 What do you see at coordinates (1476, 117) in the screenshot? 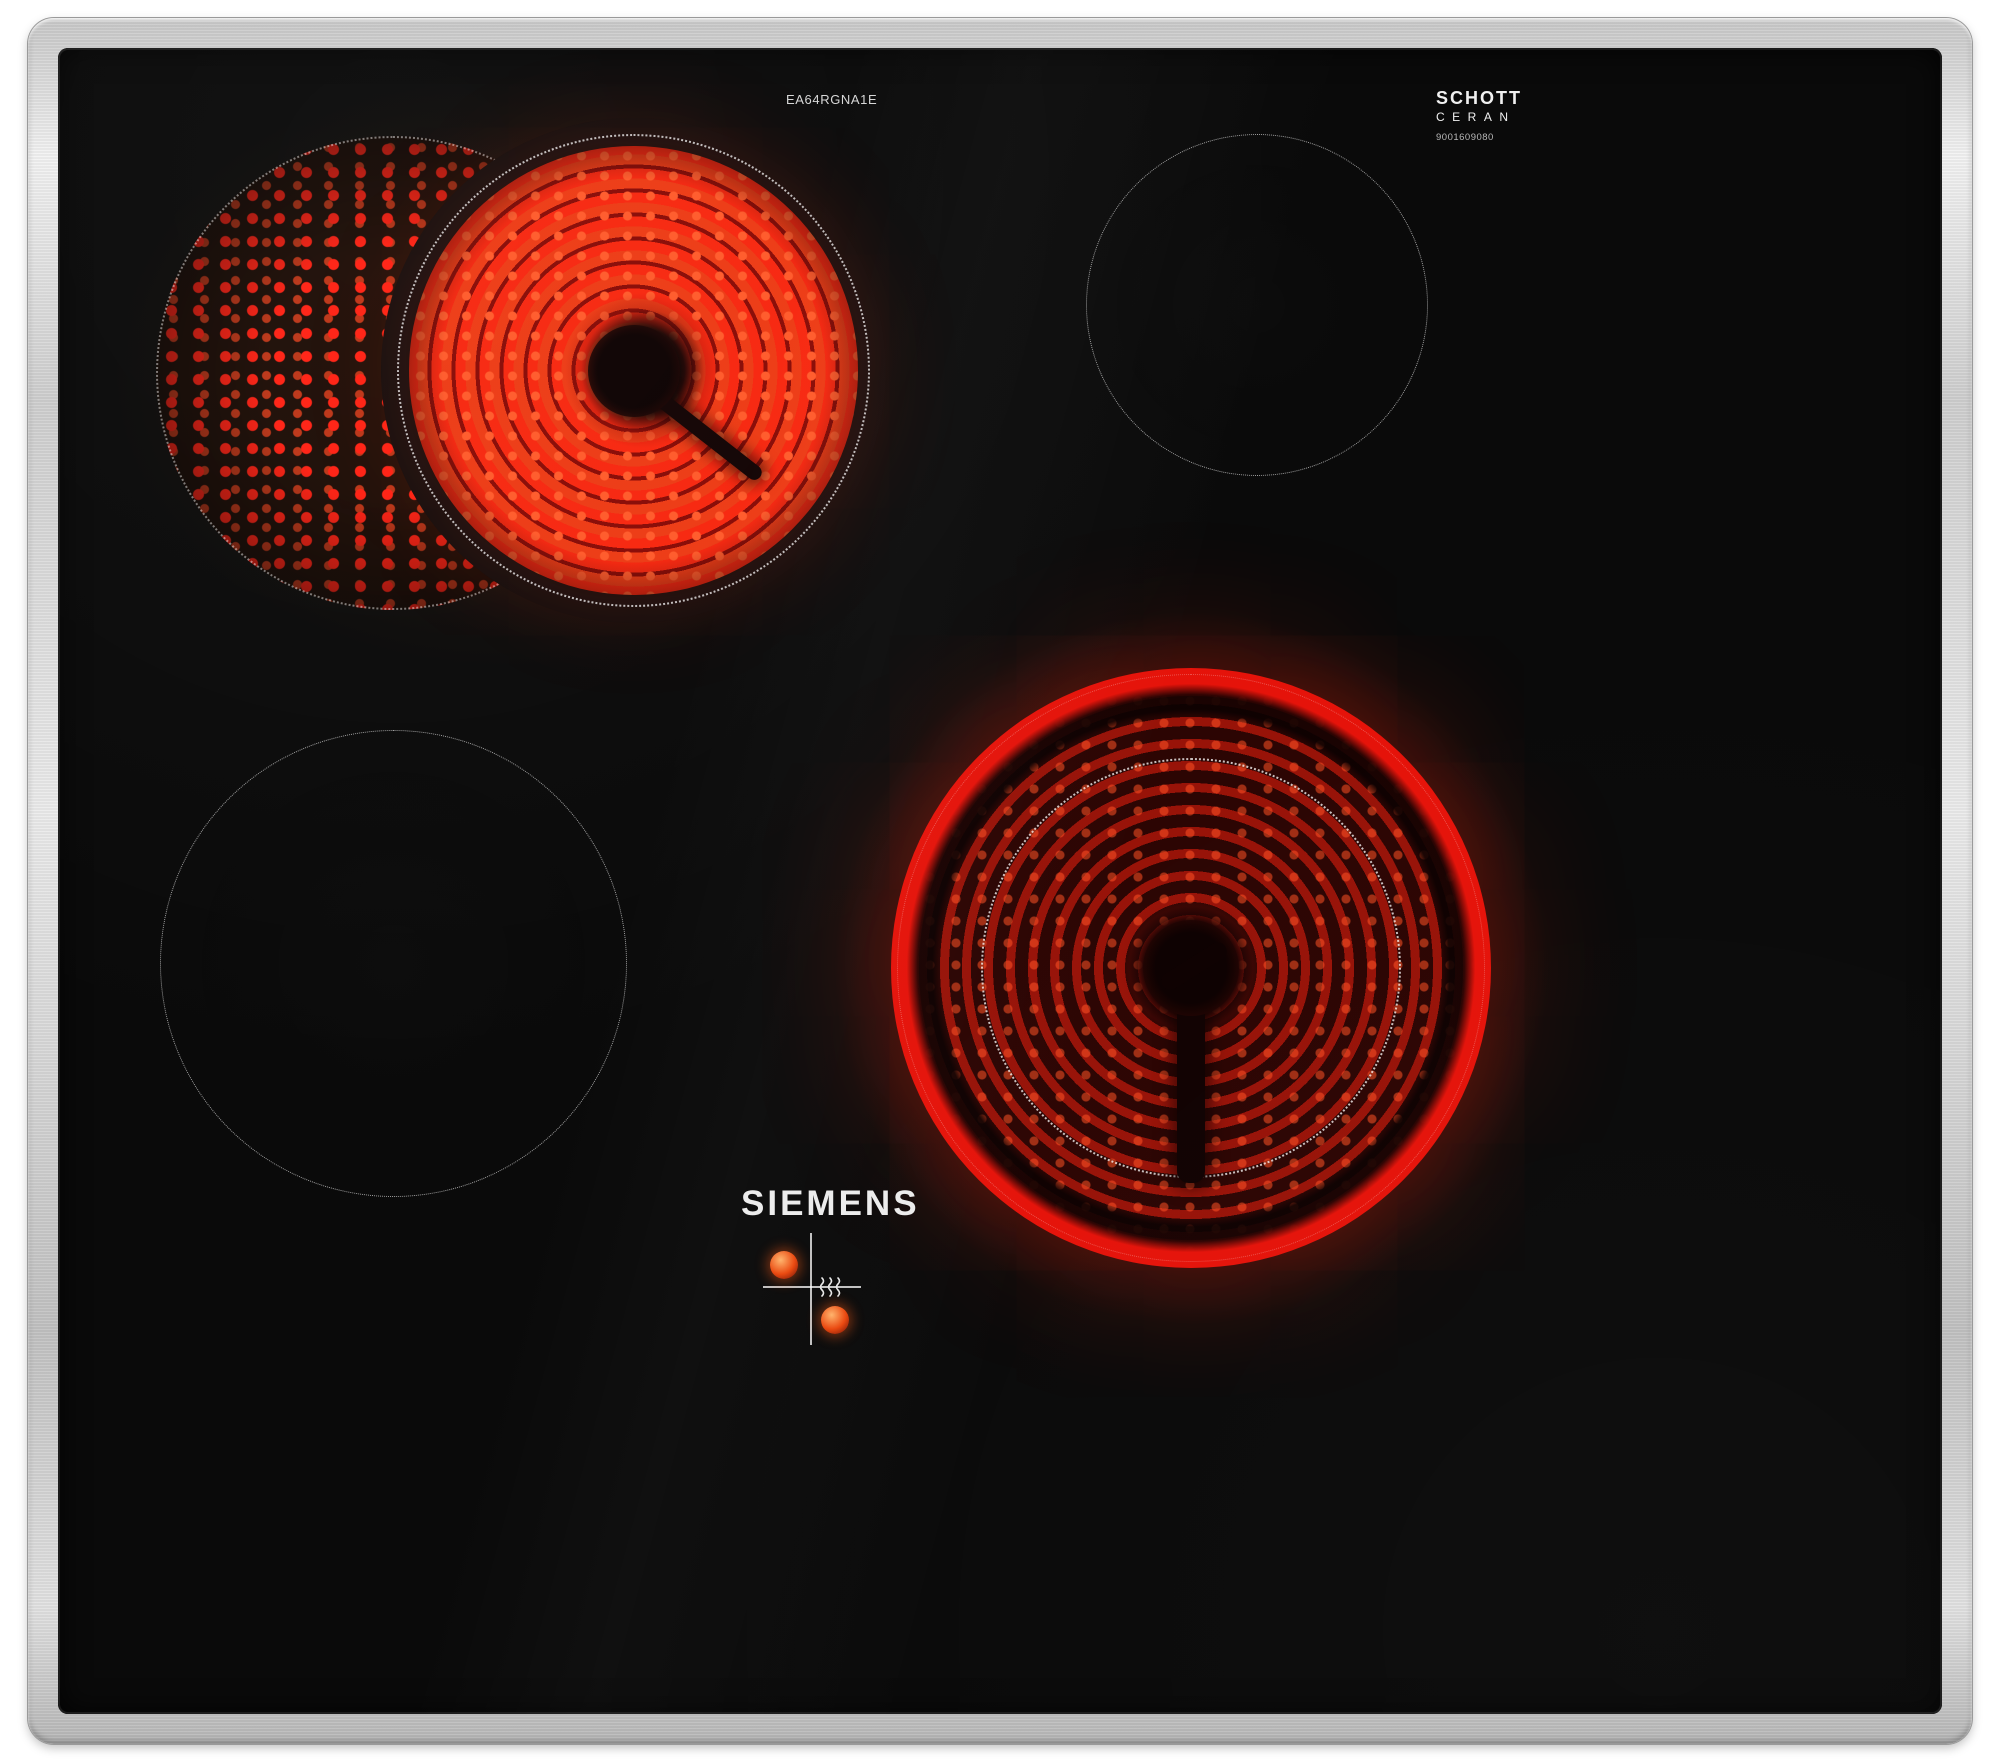
I see `ceran-logo-text: CERAN` at bounding box center [1476, 117].